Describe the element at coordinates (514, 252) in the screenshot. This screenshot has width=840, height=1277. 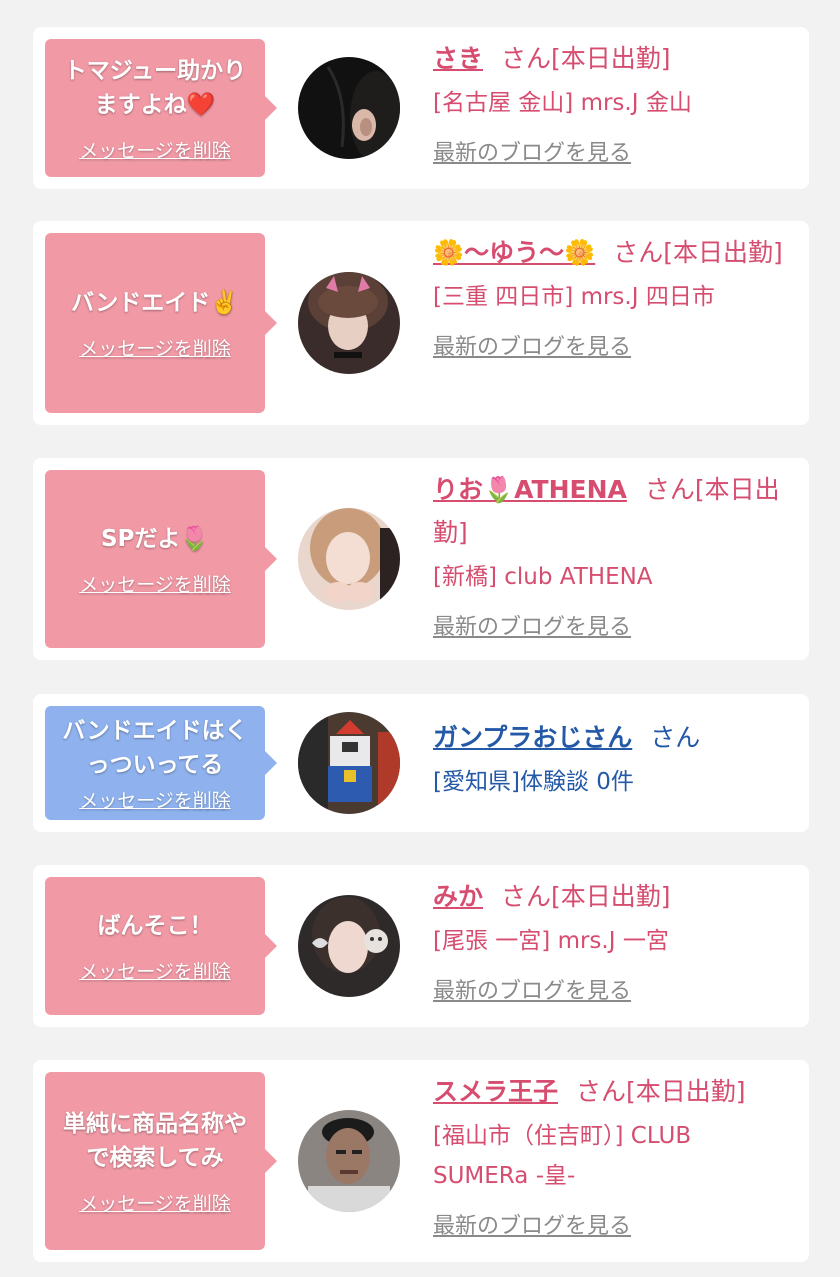
I see `member-name-link: 🌼〜ゆう〜🌼` at that location.